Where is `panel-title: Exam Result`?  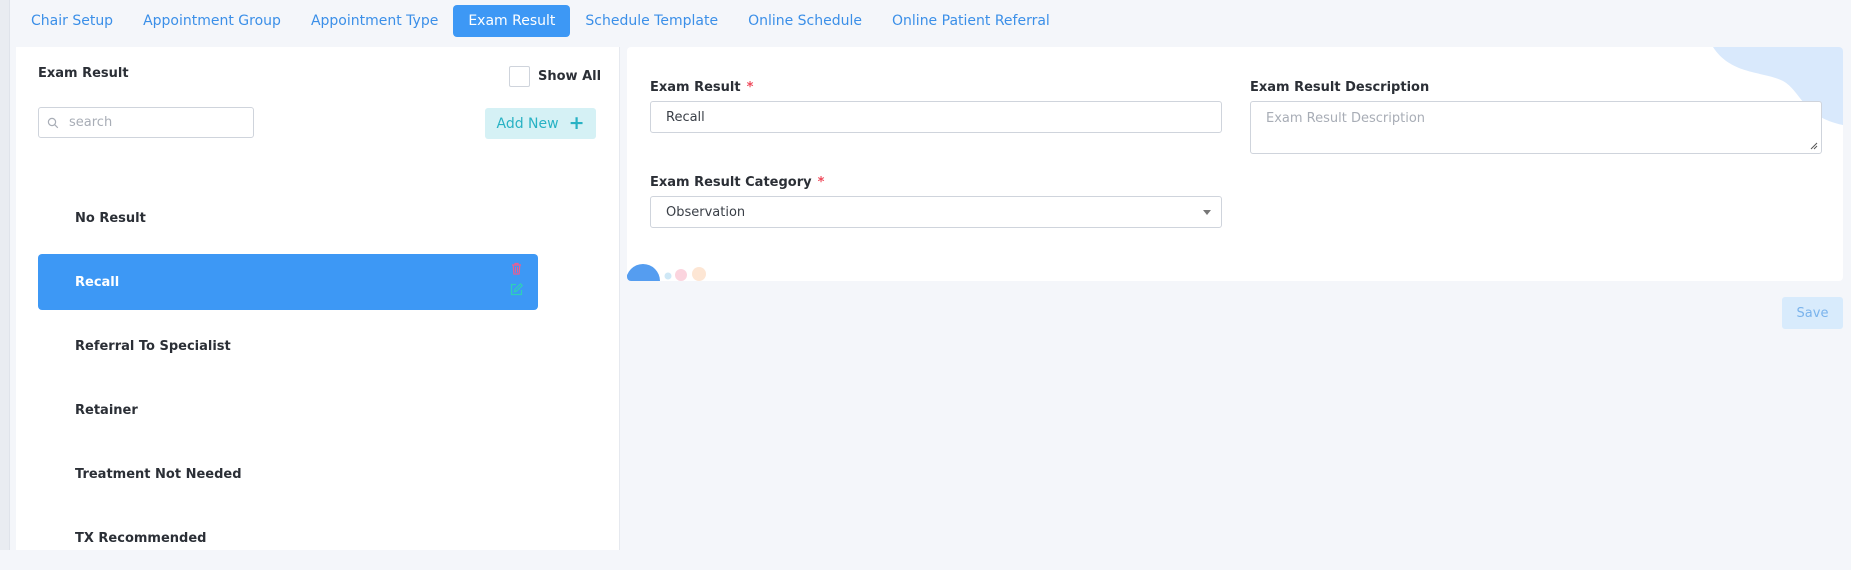 panel-title: Exam Result is located at coordinates (83, 73).